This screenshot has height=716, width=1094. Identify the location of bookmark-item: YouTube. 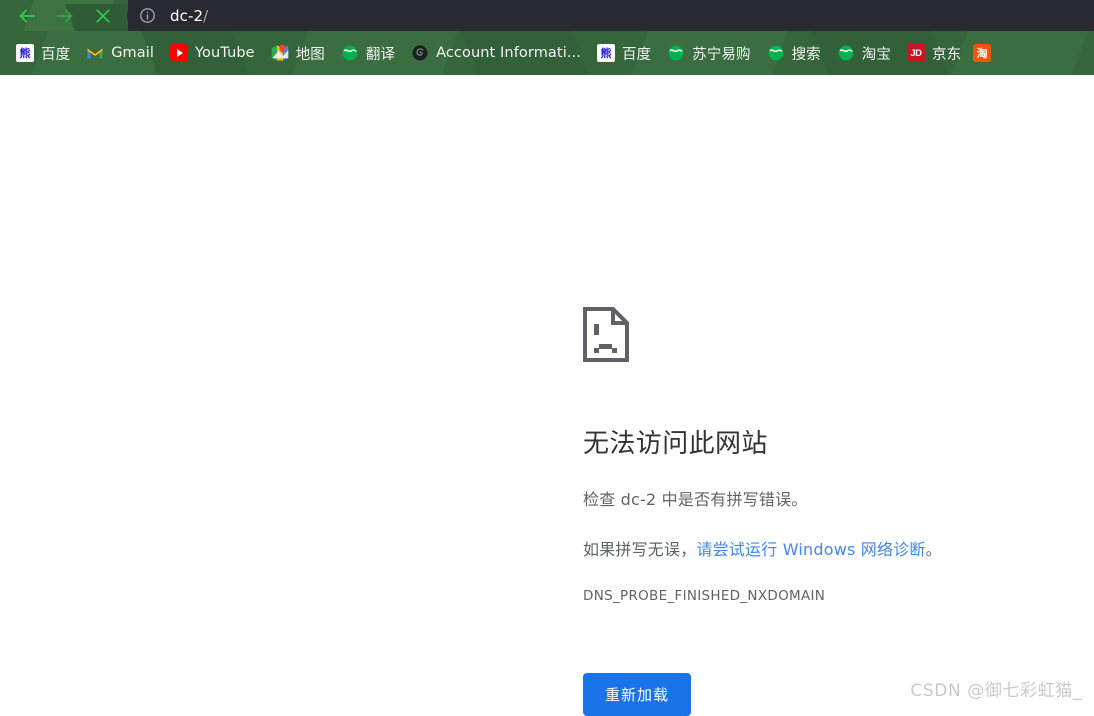
(212, 53).